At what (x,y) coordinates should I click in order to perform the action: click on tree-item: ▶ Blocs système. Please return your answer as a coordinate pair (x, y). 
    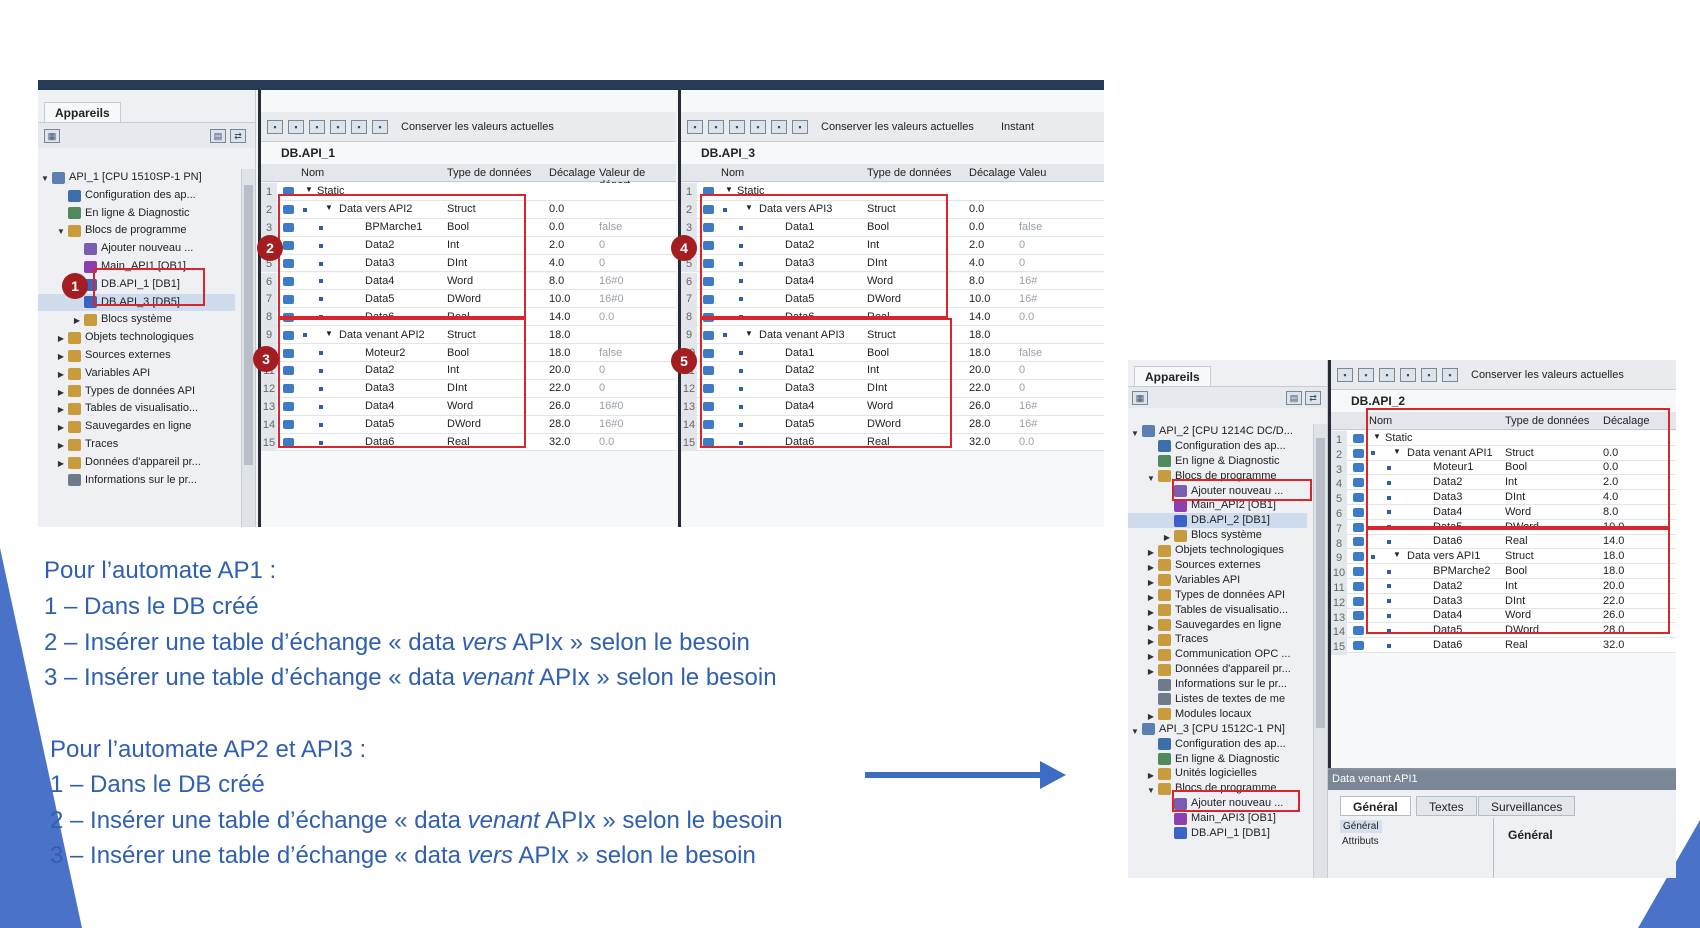
    Looking at the image, I should click on (136, 320).